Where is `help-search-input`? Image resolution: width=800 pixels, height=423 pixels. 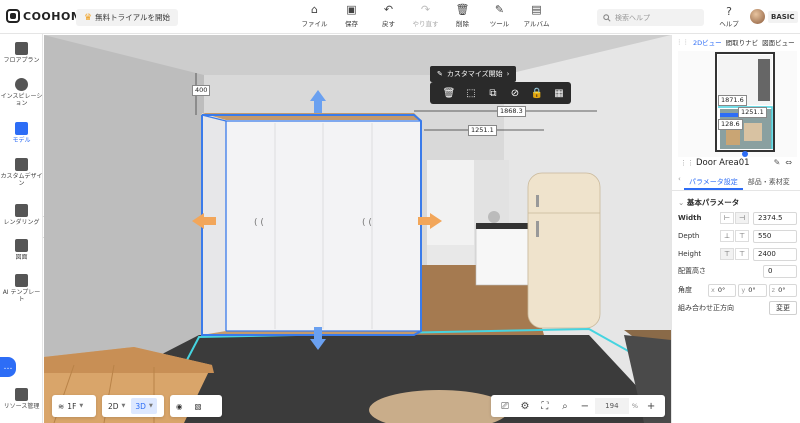
help-search-input is located at coordinates (655, 17).